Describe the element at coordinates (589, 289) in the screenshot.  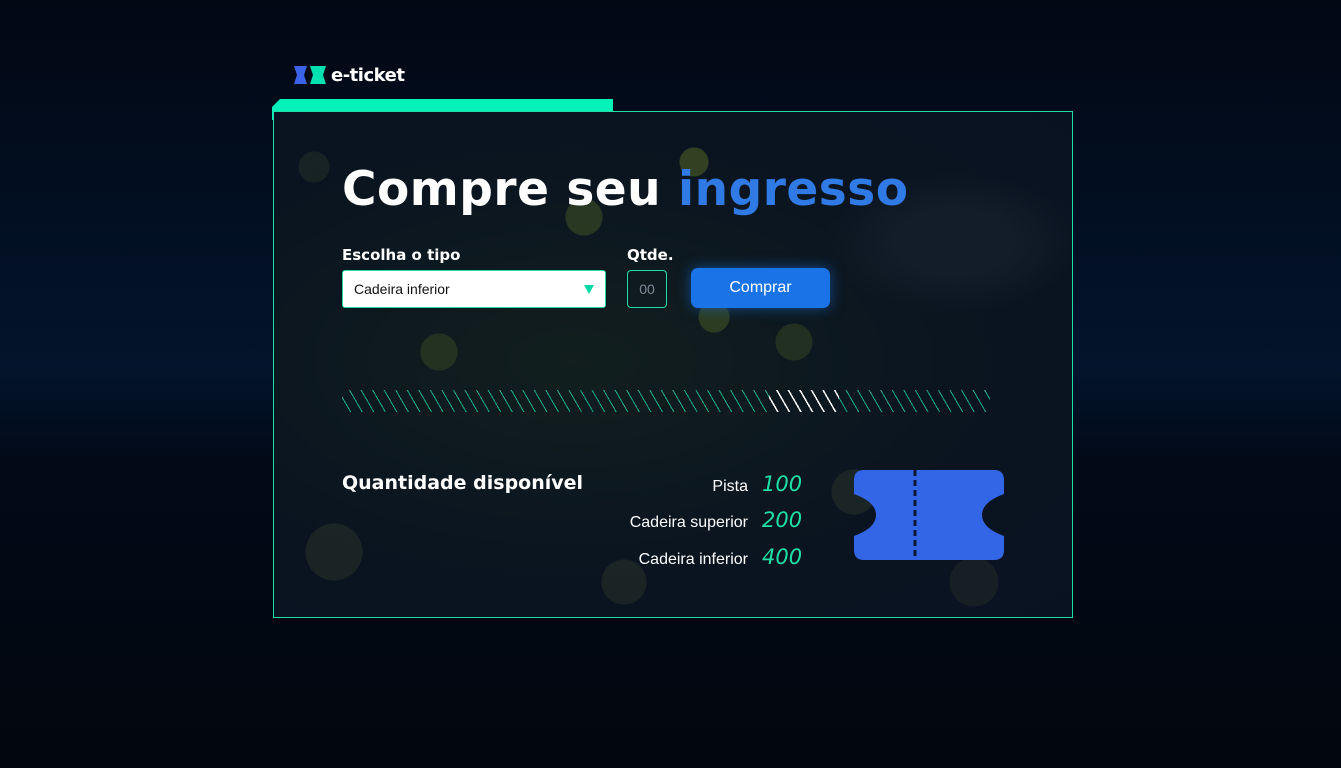
I see `chevron-down-icon` at that location.